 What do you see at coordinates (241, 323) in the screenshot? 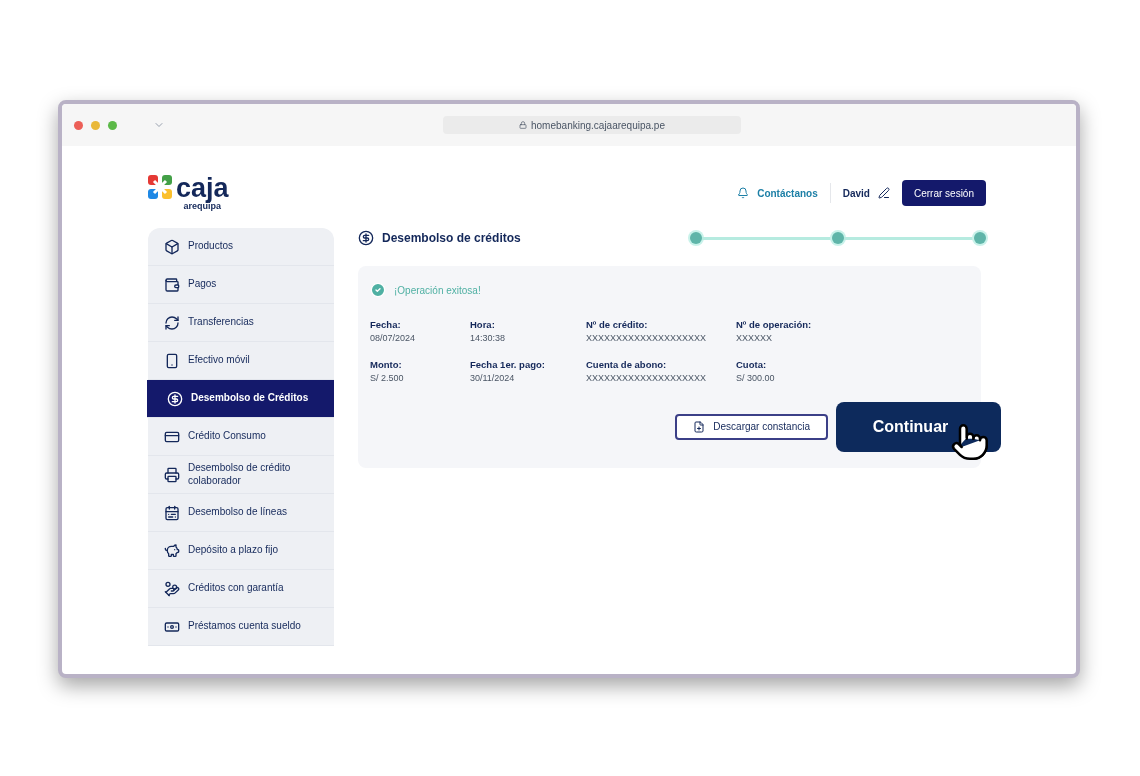
I see `sidebar-item: Transferencias` at bounding box center [241, 323].